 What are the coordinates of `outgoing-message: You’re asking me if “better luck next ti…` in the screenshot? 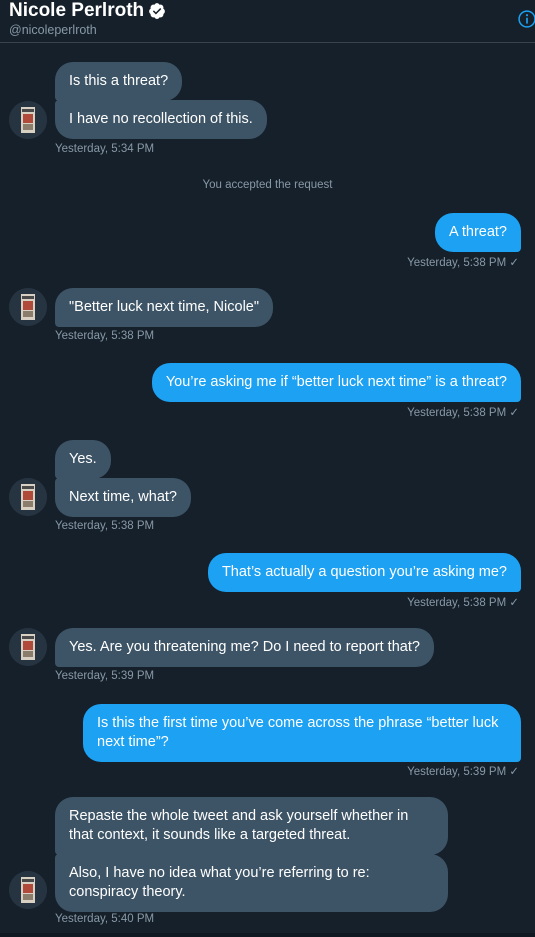 It's located at (336, 382).